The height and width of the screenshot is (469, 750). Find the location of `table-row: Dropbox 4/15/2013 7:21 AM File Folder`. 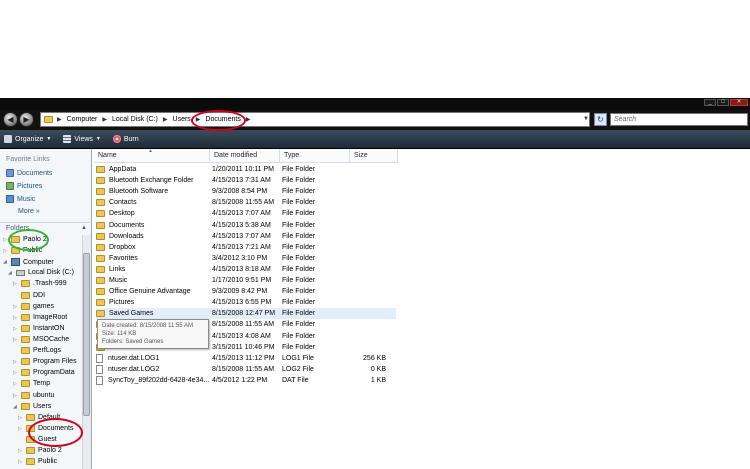

table-row: Dropbox 4/15/2013 7:21 AM File Folder is located at coordinates (246, 247).